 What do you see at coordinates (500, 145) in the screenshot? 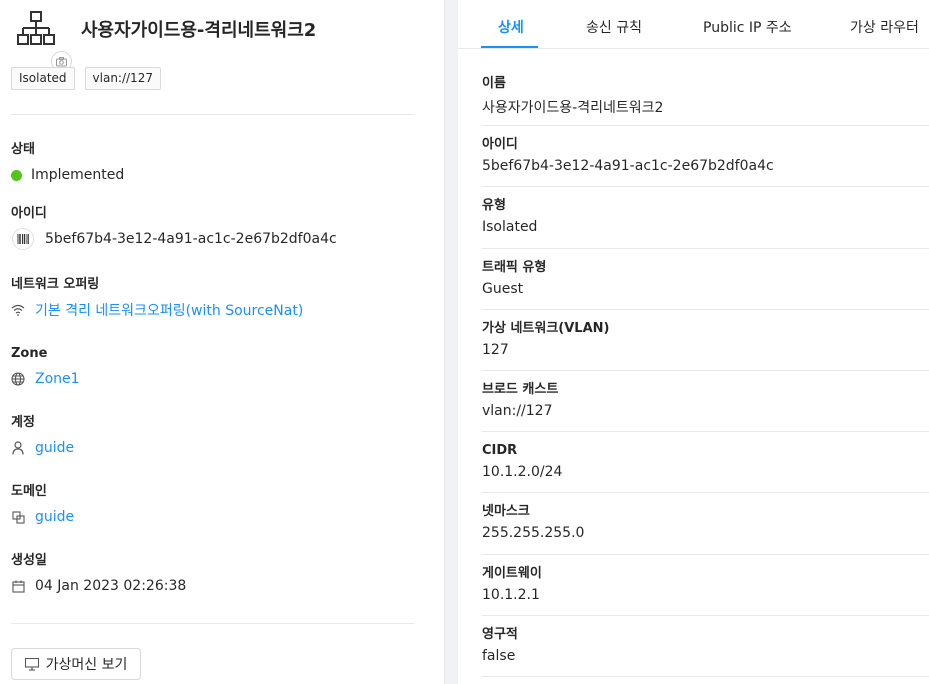
I see `detail-label: 아이디` at bounding box center [500, 145].